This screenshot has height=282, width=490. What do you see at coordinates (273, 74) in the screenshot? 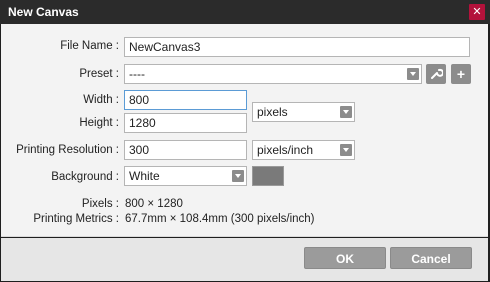
I see `preset-select: ----` at bounding box center [273, 74].